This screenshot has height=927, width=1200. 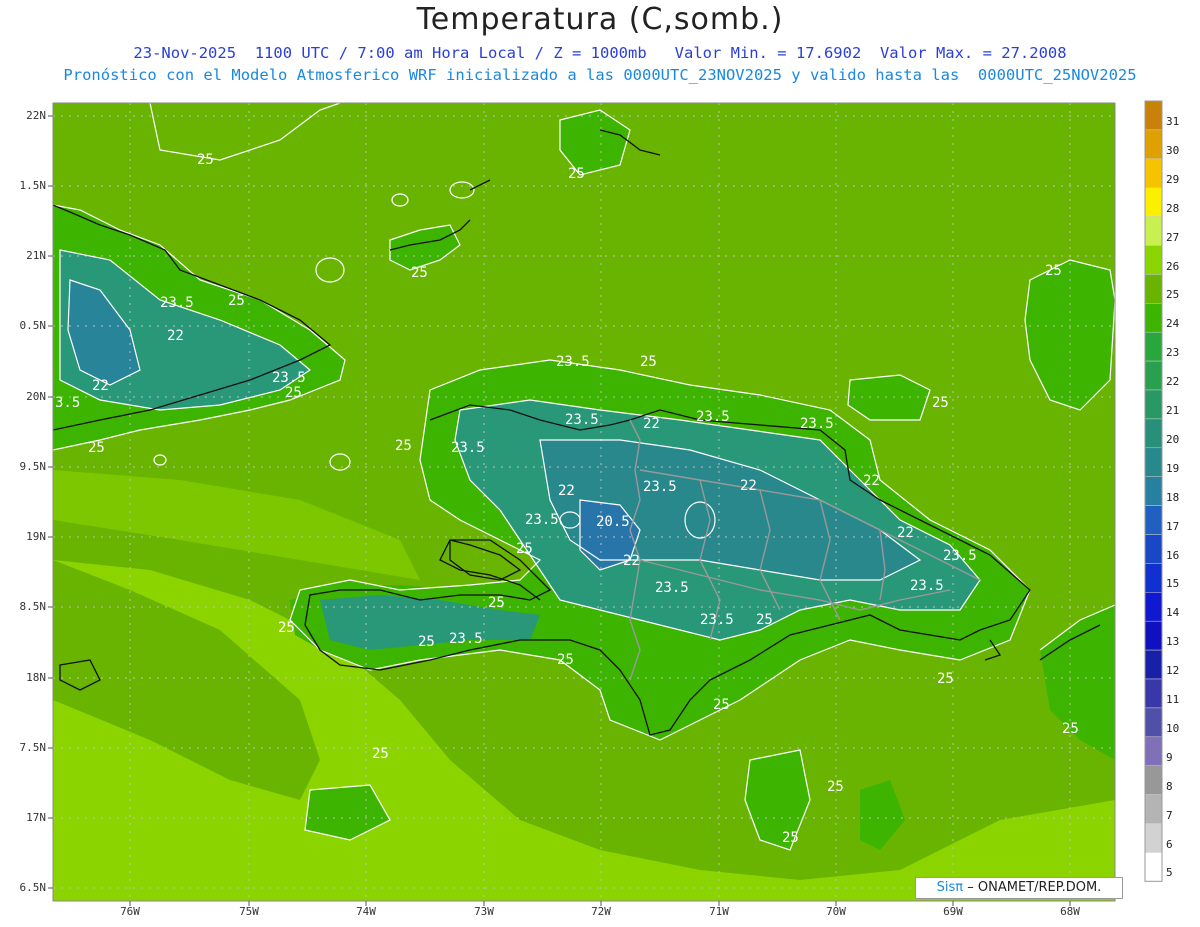 What do you see at coordinates (1173, 382) in the screenshot?
I see `colorbar-label: 22` at bounding box center [1173, 382].